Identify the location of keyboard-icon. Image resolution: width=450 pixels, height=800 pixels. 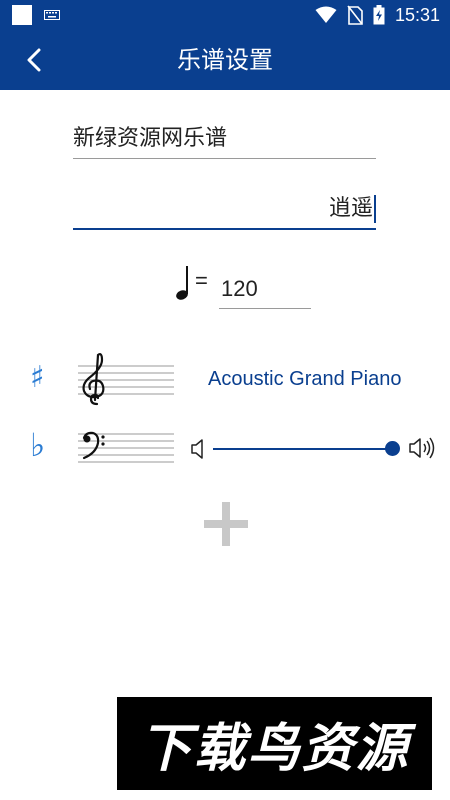
(52, 15).